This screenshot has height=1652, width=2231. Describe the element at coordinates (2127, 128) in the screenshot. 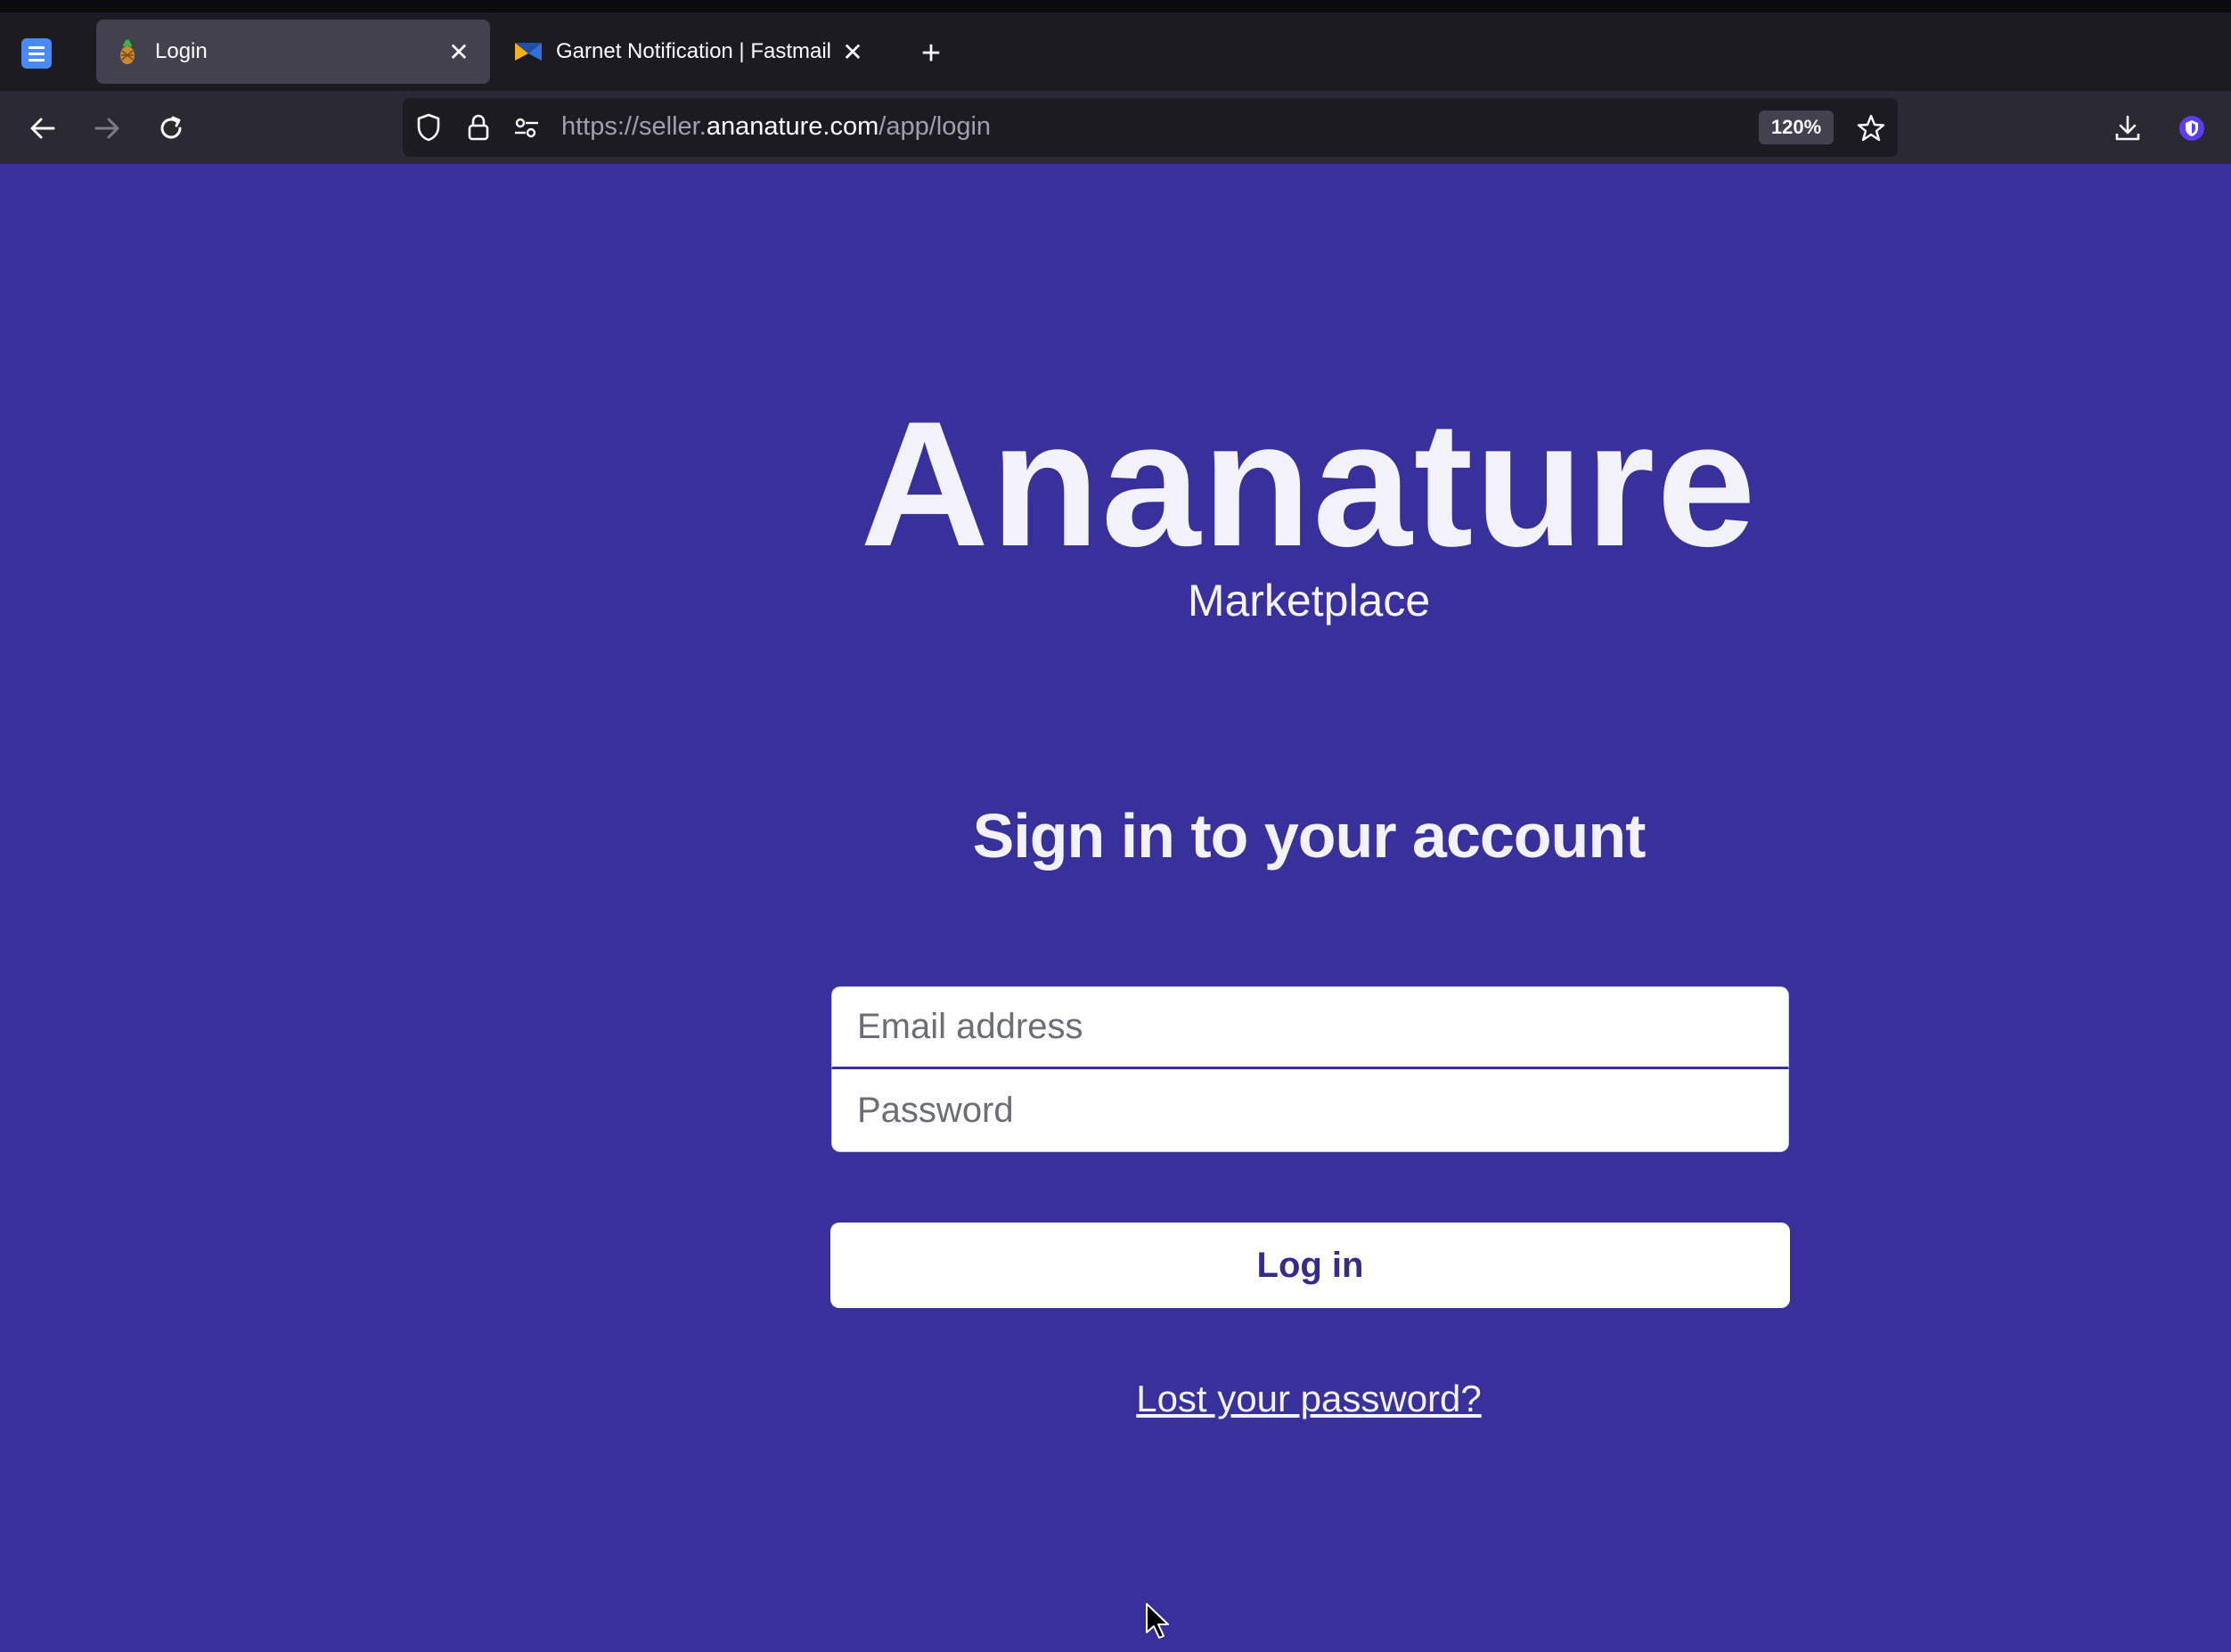

I see `downloads-icon` at that location.